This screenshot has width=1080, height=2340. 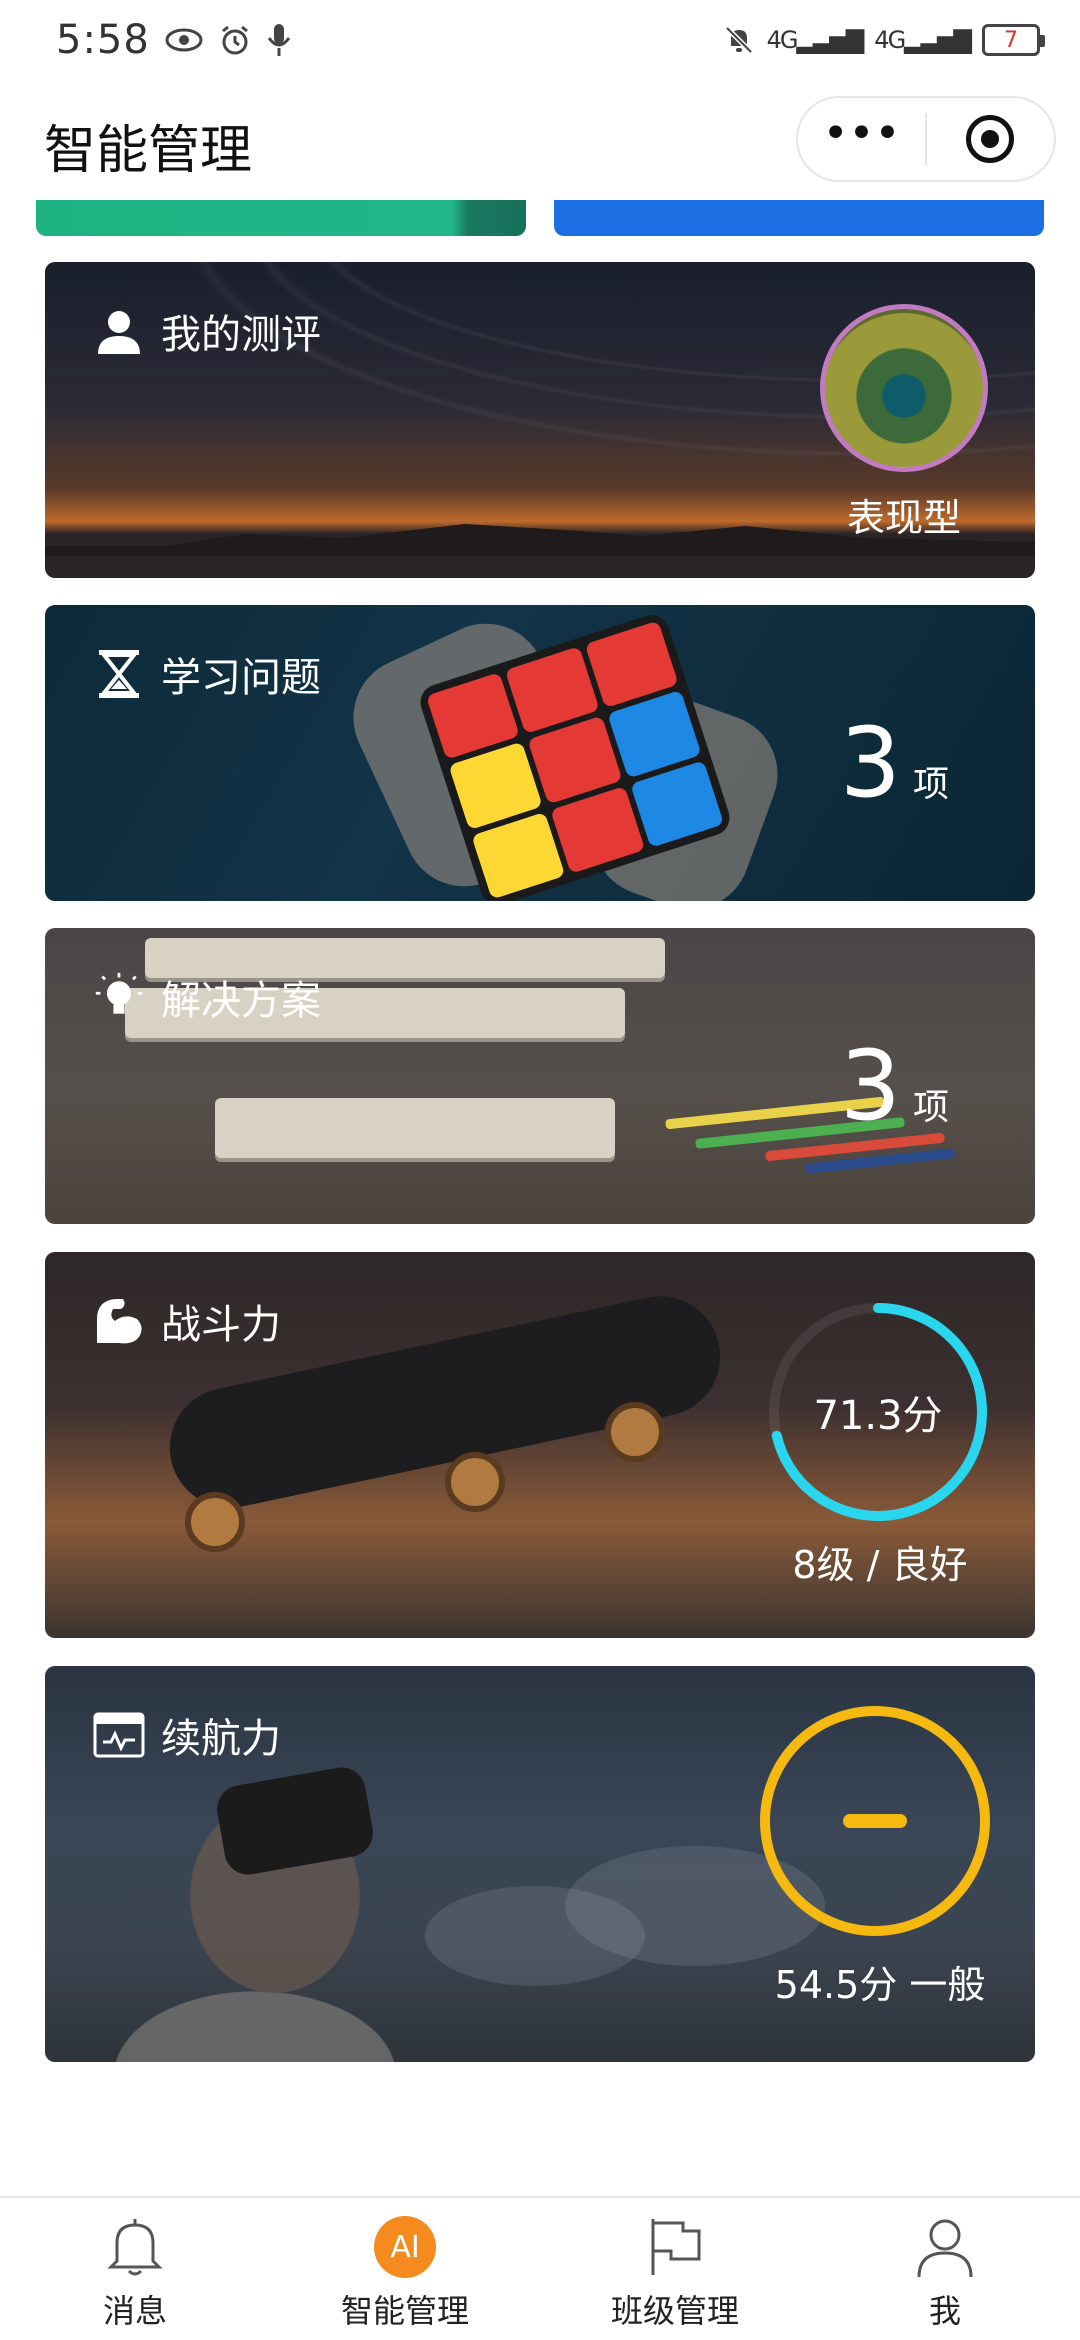 I want to click on signal-indicator-2: 4G▂▃▅▇, so click(x=923, y=40).